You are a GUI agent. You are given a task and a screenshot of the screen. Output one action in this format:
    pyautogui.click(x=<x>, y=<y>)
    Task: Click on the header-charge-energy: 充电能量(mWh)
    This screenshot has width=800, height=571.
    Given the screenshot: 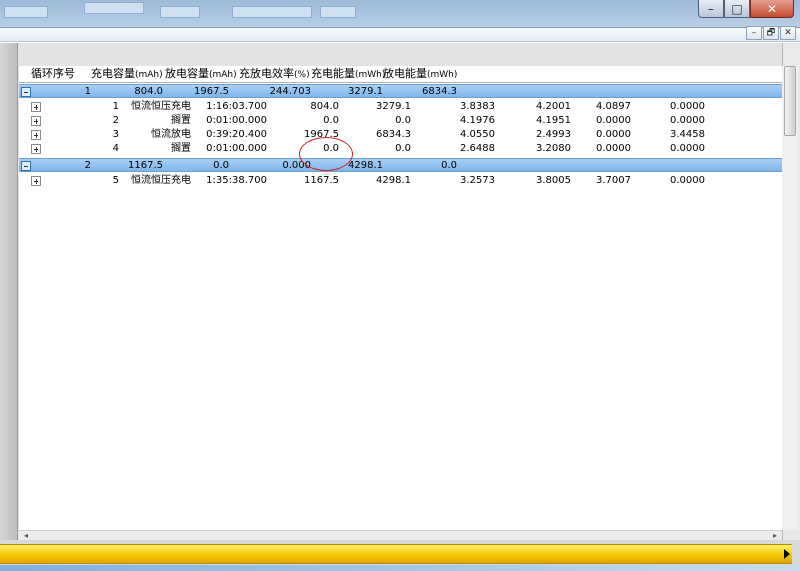 What is the action you would take?
    pyautogui.click(x=348, y=74)
    